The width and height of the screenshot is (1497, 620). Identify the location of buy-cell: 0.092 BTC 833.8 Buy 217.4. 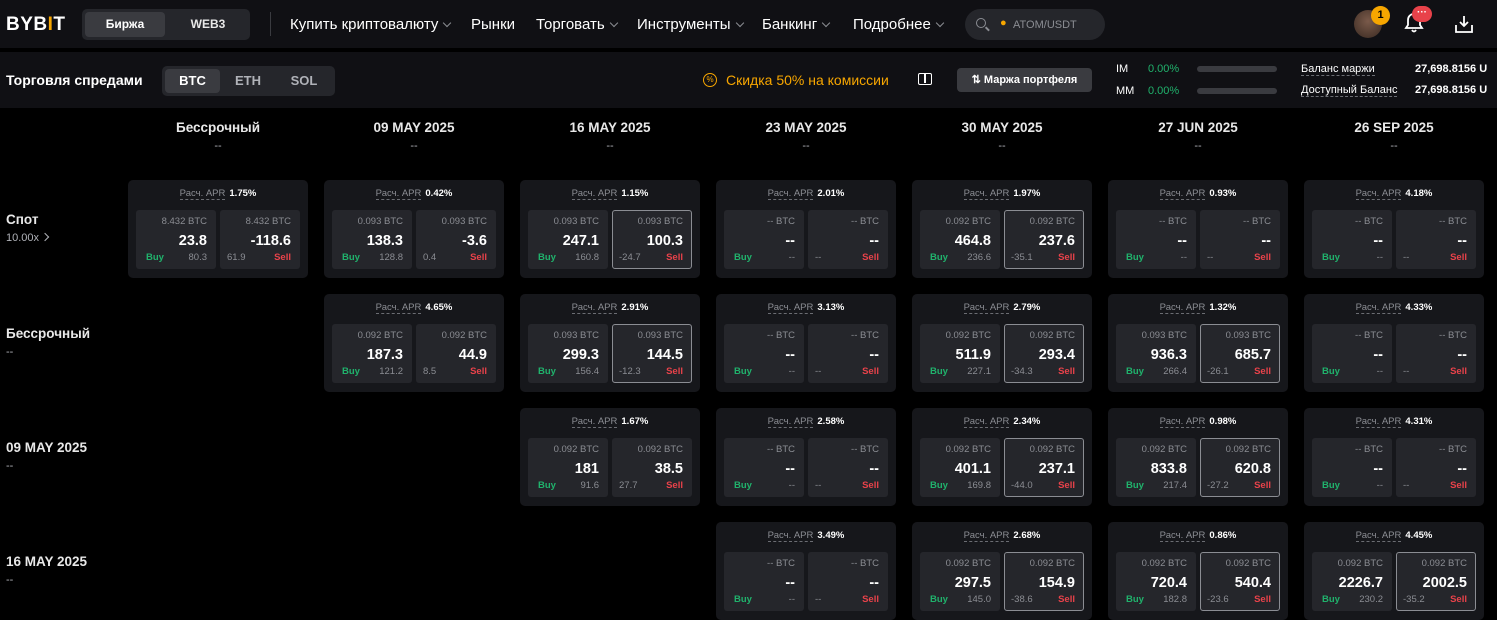
(1156, 467).